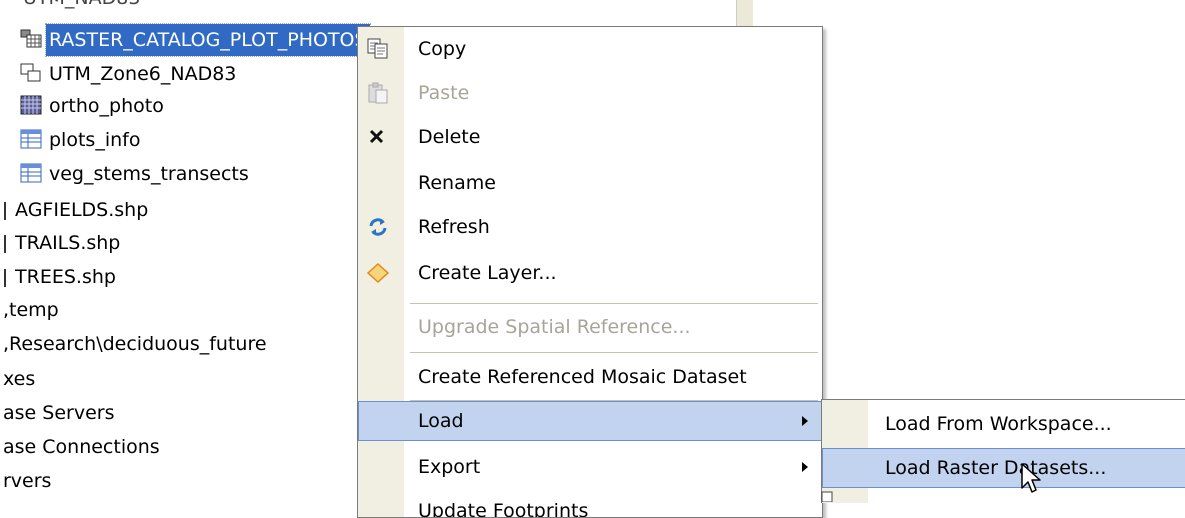  I want to click on menu-item-label: Create Referenced Mosaic Dataset, so click(582, 377).